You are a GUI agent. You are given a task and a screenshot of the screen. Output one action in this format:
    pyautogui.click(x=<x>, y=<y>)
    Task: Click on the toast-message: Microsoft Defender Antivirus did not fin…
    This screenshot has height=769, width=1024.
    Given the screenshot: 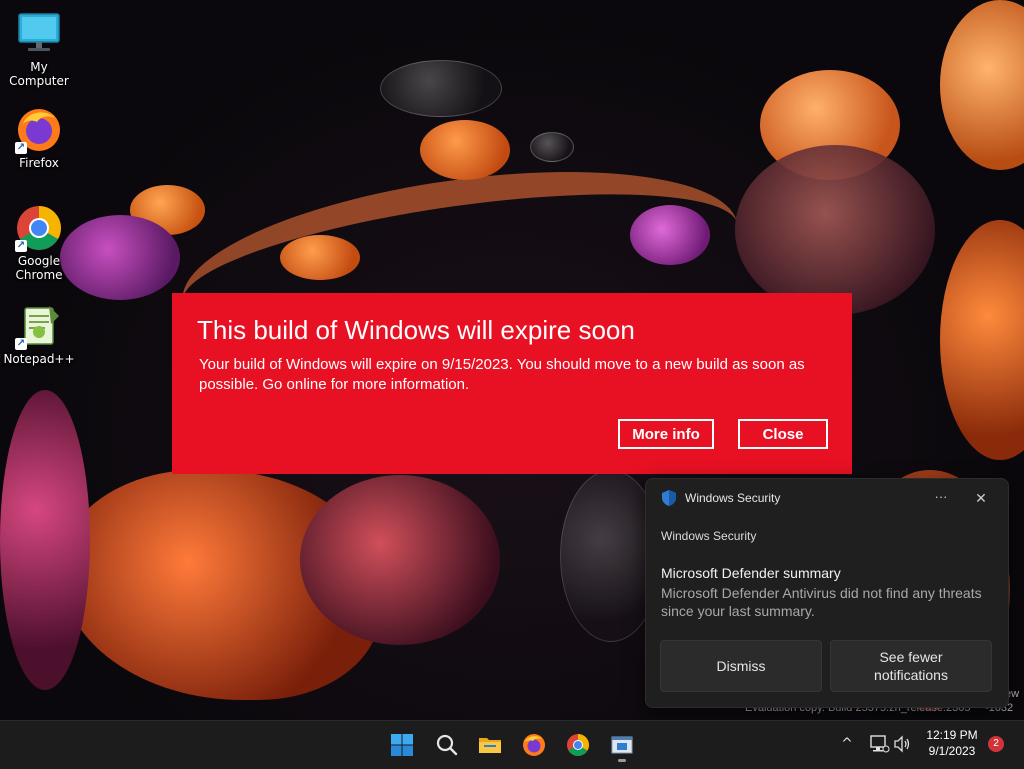 What is the action you would take?
    pyautogui.click(x=821, y=602)
    